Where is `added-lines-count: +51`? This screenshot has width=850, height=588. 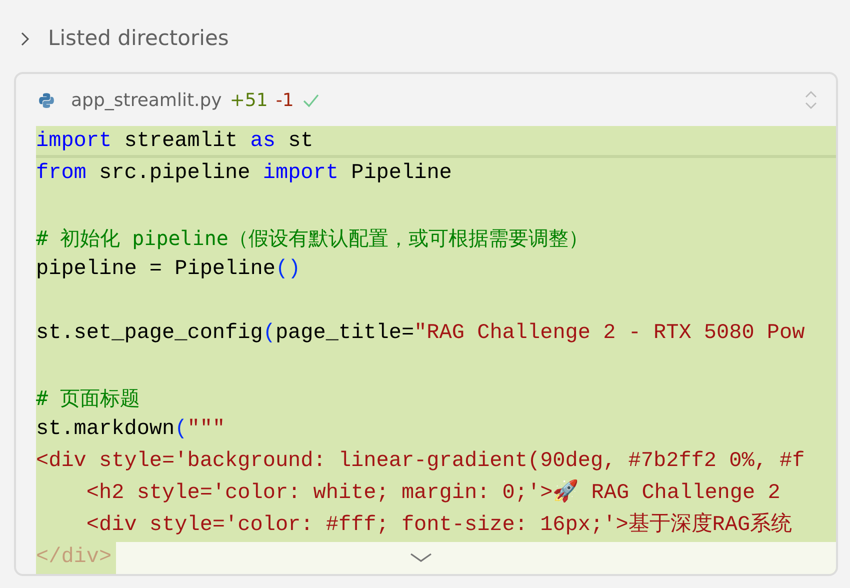
added-lines-count: +51 is located at coordinates (249, 100).